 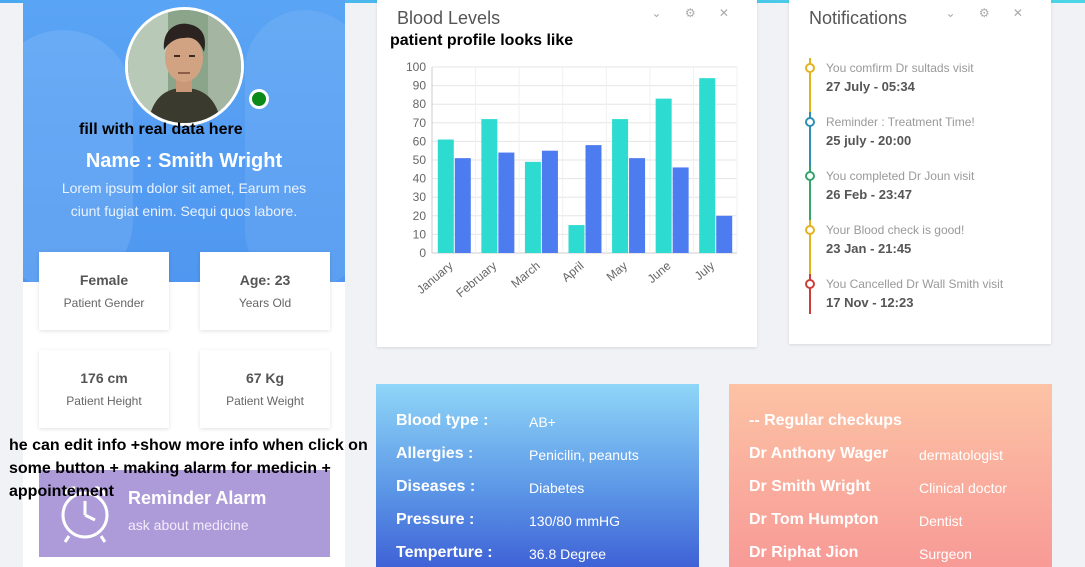 I want to click on x-tick-label: February, so click(x=476, y=280).